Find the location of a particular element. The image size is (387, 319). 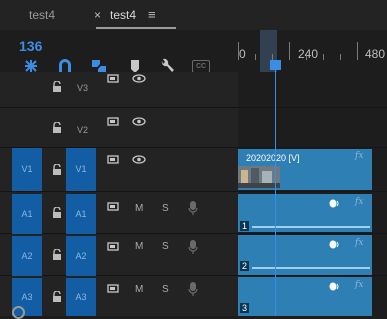

audio-clip-number: 2 is located at coordinates (245, 266).